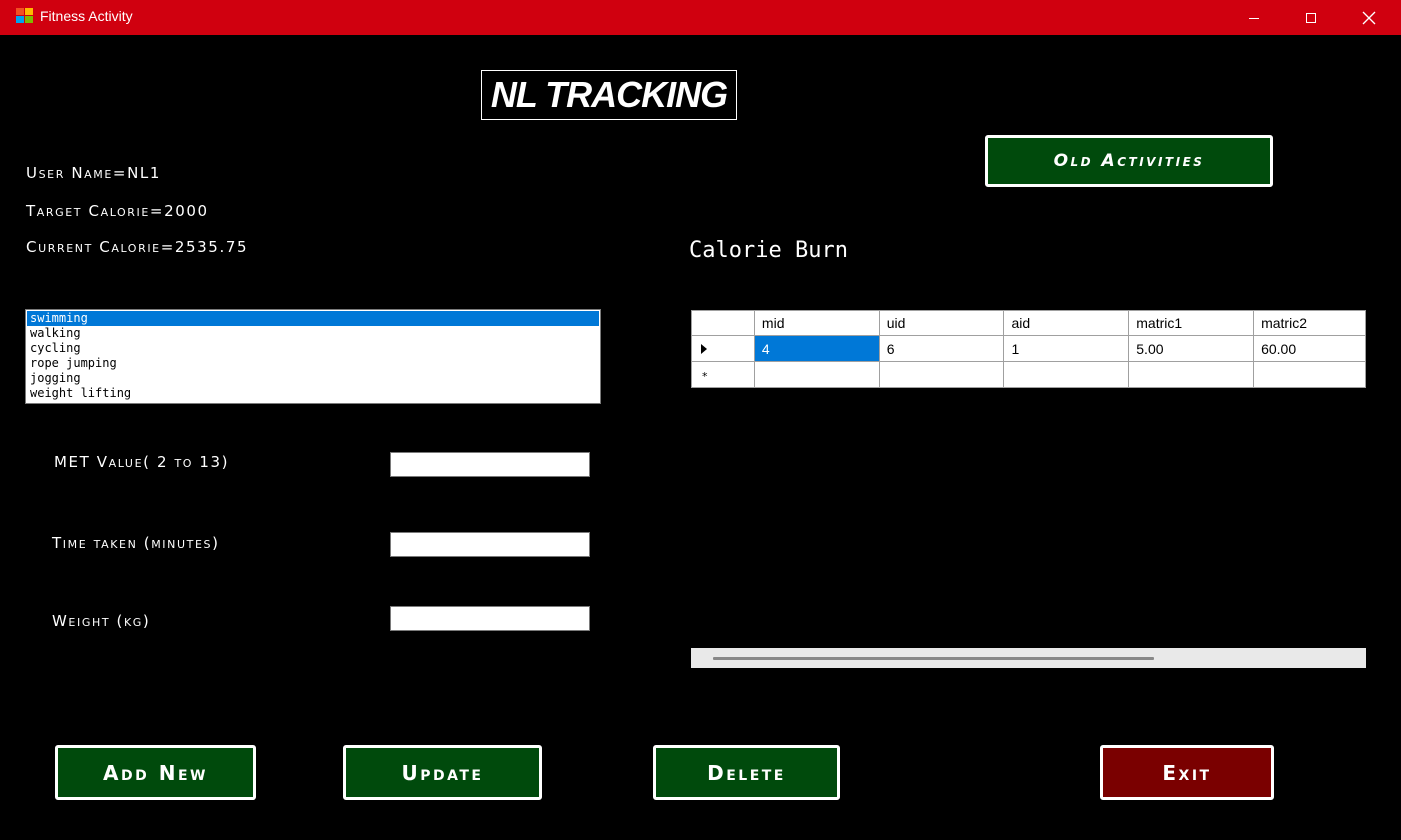 This screenshot has width=1401, height=840. What do you see at coordinates (1028, 519) in the screenshot?
I see `grid-empty-area` at bounding box center [1028, 519].